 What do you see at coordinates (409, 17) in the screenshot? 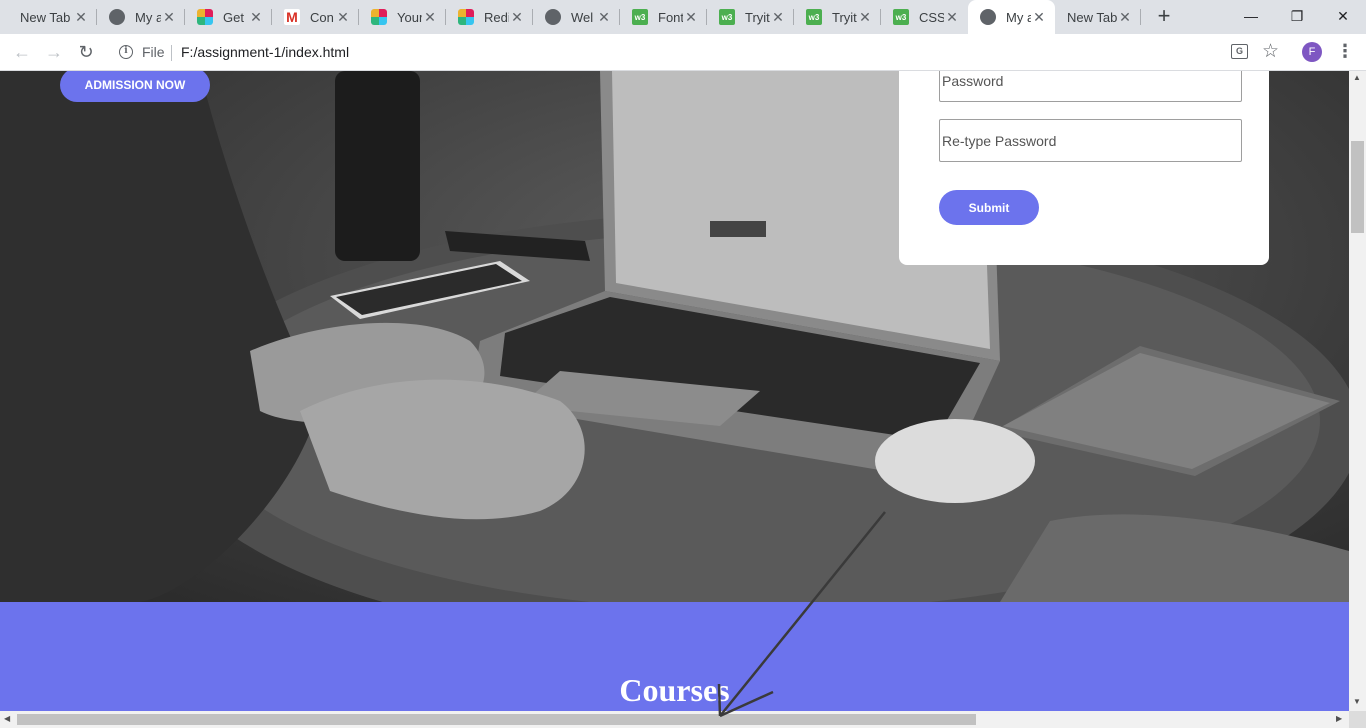
I see `tab-title: Your` at bounding box center [409, 17].